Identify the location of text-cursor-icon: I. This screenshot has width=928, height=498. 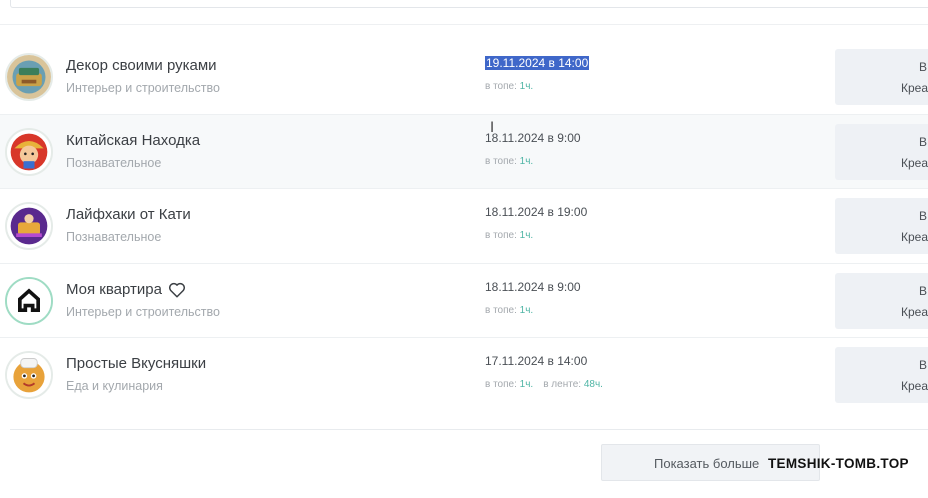
(492, 128).